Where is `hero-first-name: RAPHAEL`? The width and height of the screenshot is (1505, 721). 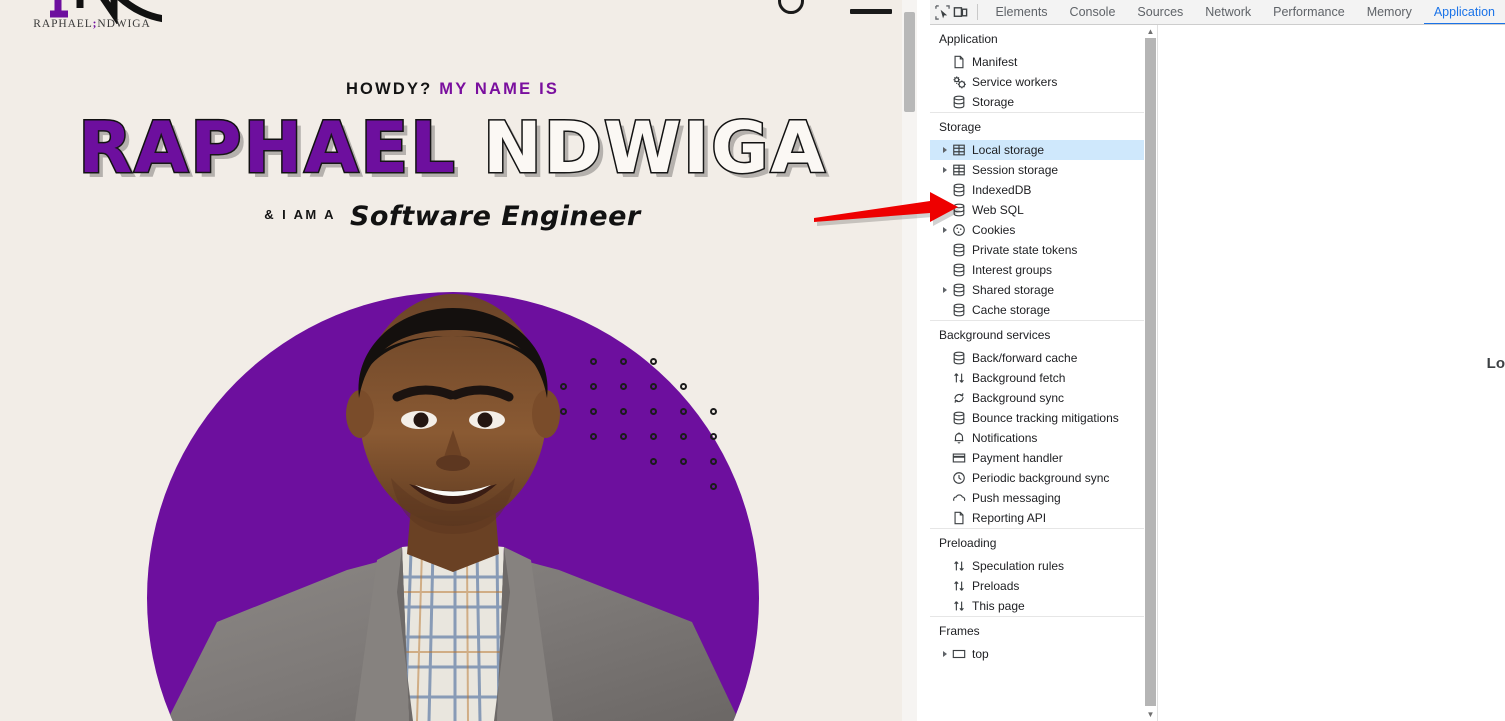 hero-first-name: RAPHAEL is located at coordinates (267, 148).